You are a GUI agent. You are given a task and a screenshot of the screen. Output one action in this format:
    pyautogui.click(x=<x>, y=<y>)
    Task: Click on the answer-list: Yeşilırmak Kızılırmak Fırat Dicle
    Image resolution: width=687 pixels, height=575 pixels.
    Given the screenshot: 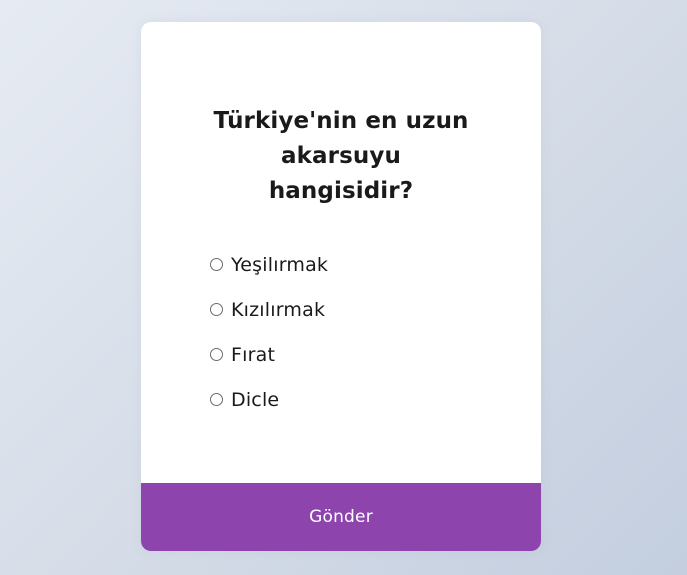 What is the action you would take?
    pyautogui.click(x=340, y=332)
    